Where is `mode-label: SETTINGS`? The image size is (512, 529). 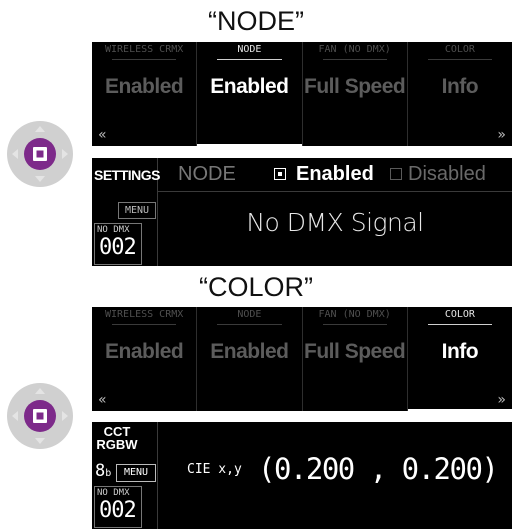 mode-label: SETTINGS is located at coordinates (127, 175).